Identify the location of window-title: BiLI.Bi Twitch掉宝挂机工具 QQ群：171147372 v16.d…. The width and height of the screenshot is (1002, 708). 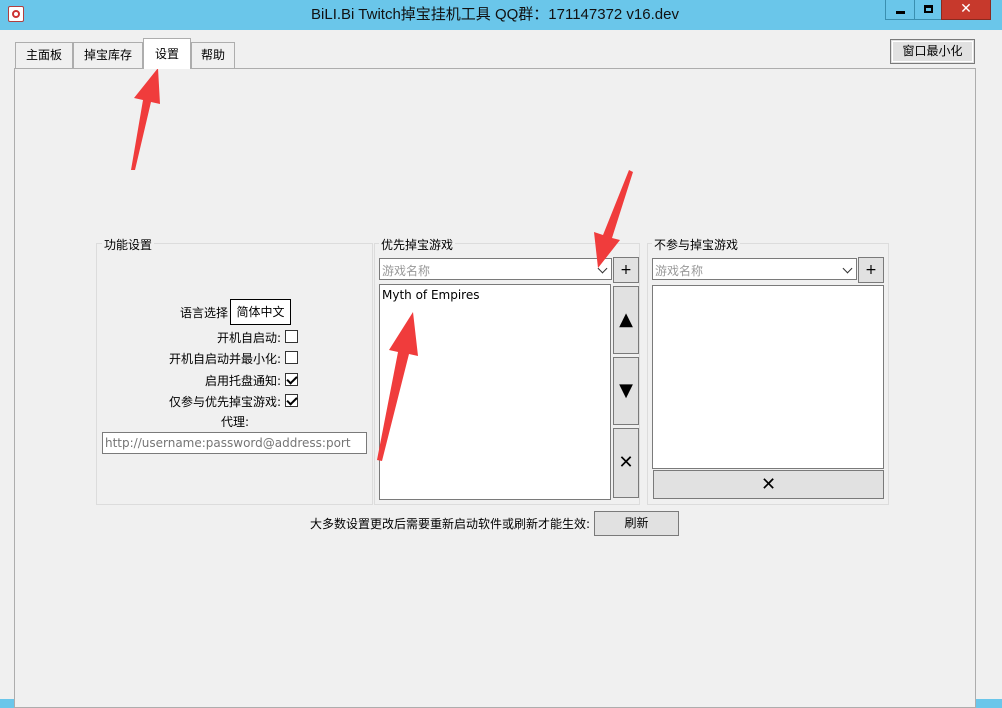
(495, 14).